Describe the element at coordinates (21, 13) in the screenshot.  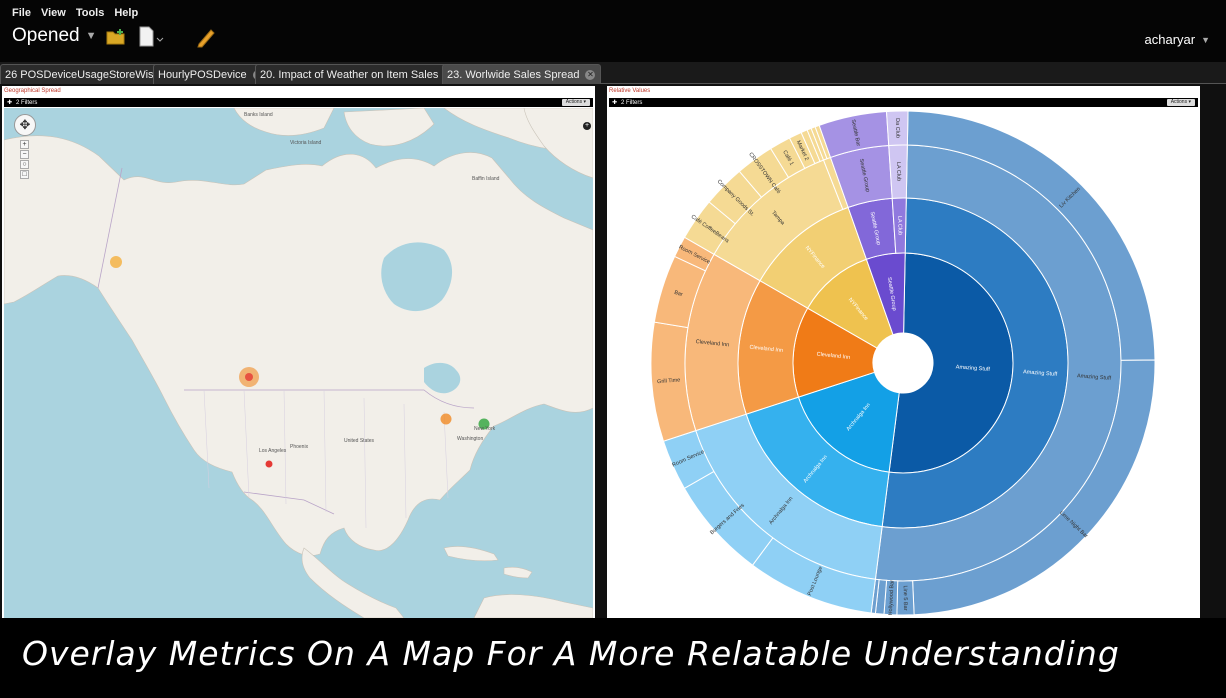
I see `menu-file: File` at that location.